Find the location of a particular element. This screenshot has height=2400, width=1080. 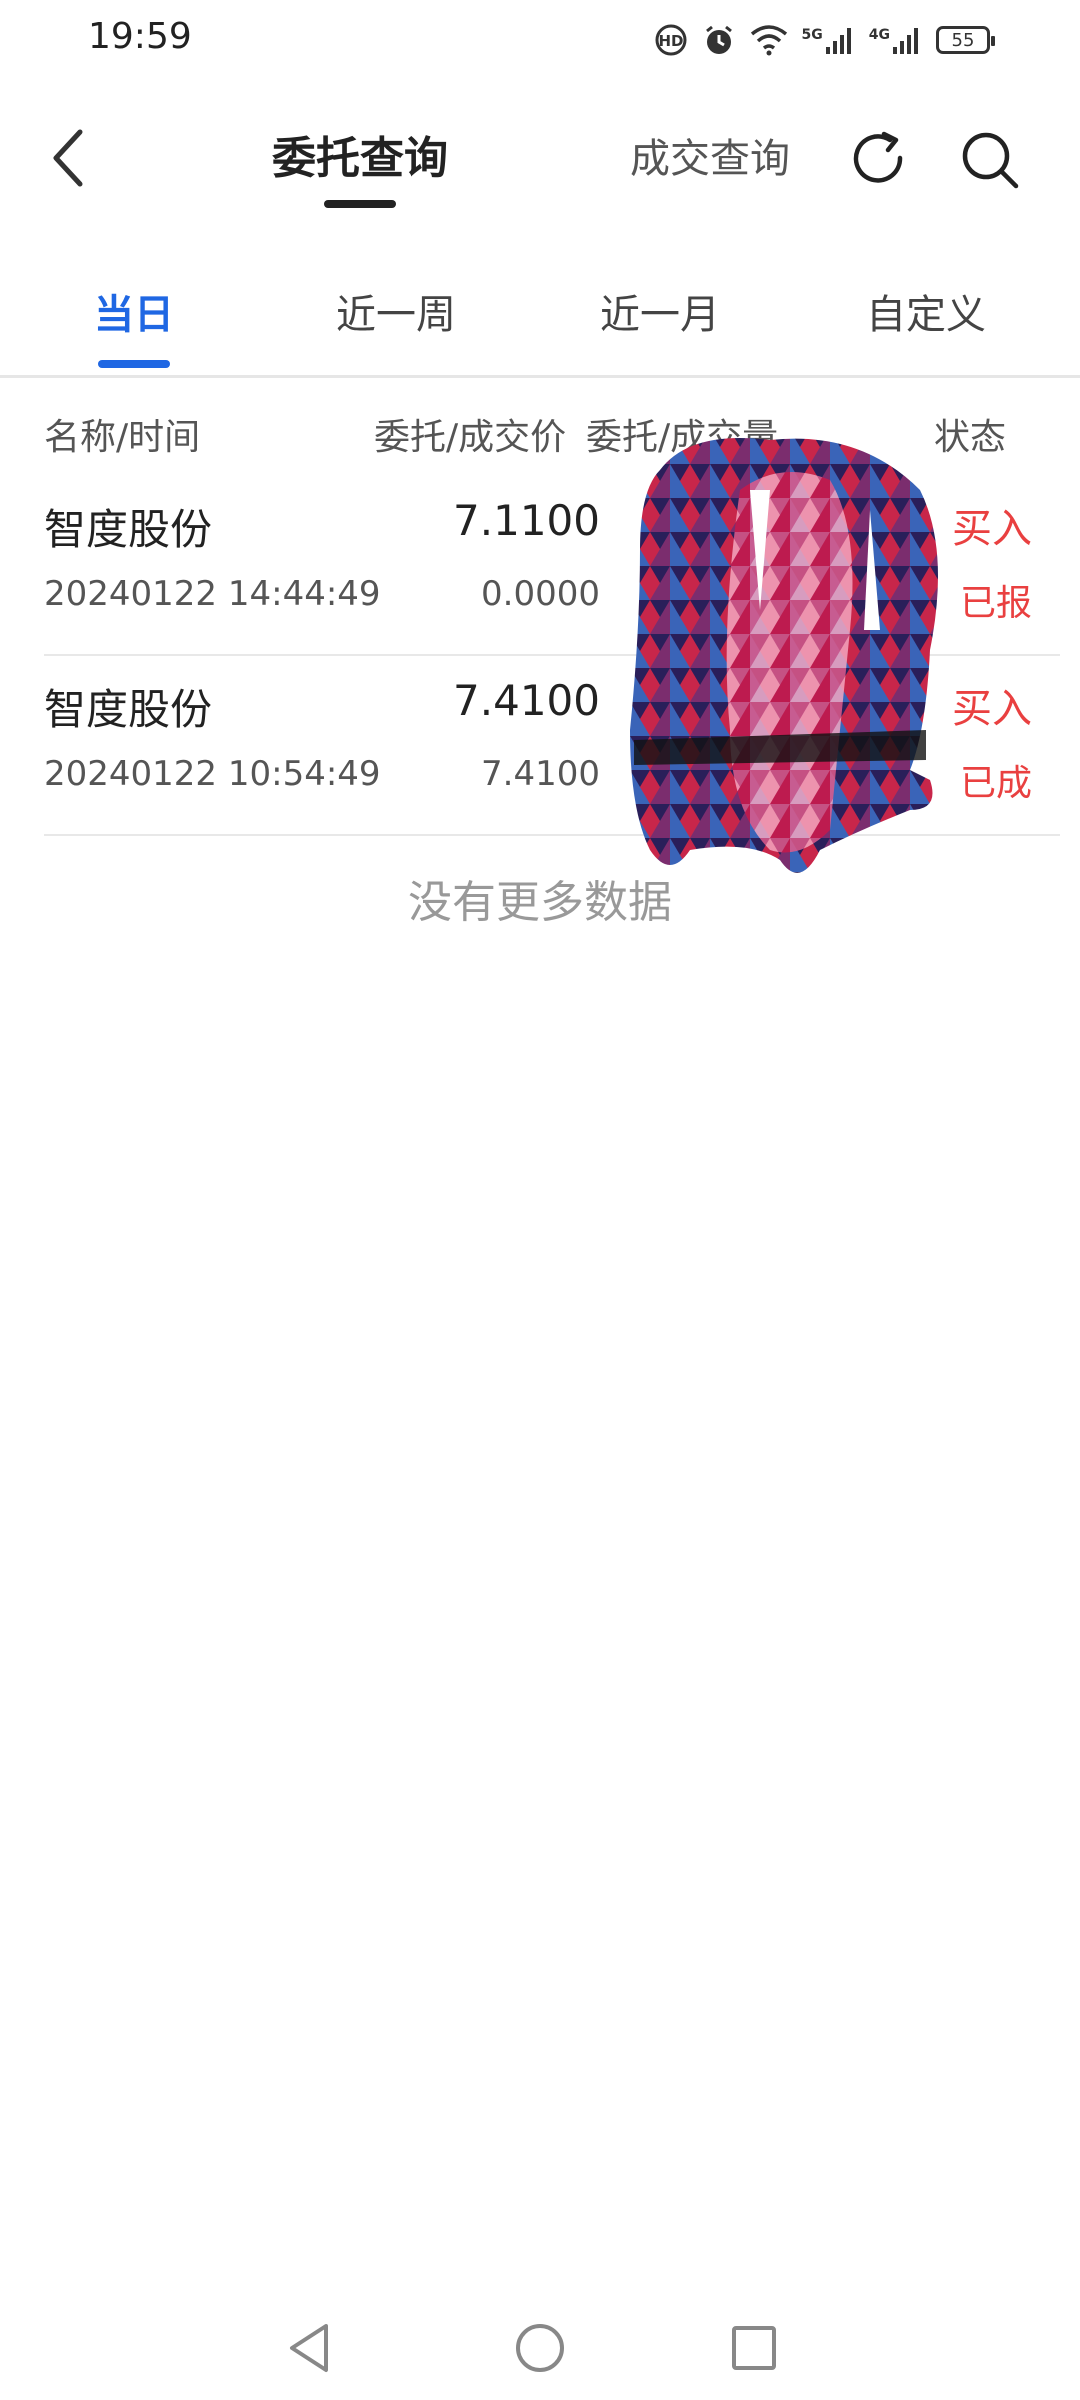

nav-back-icon is located at coordinates (309, 2348).